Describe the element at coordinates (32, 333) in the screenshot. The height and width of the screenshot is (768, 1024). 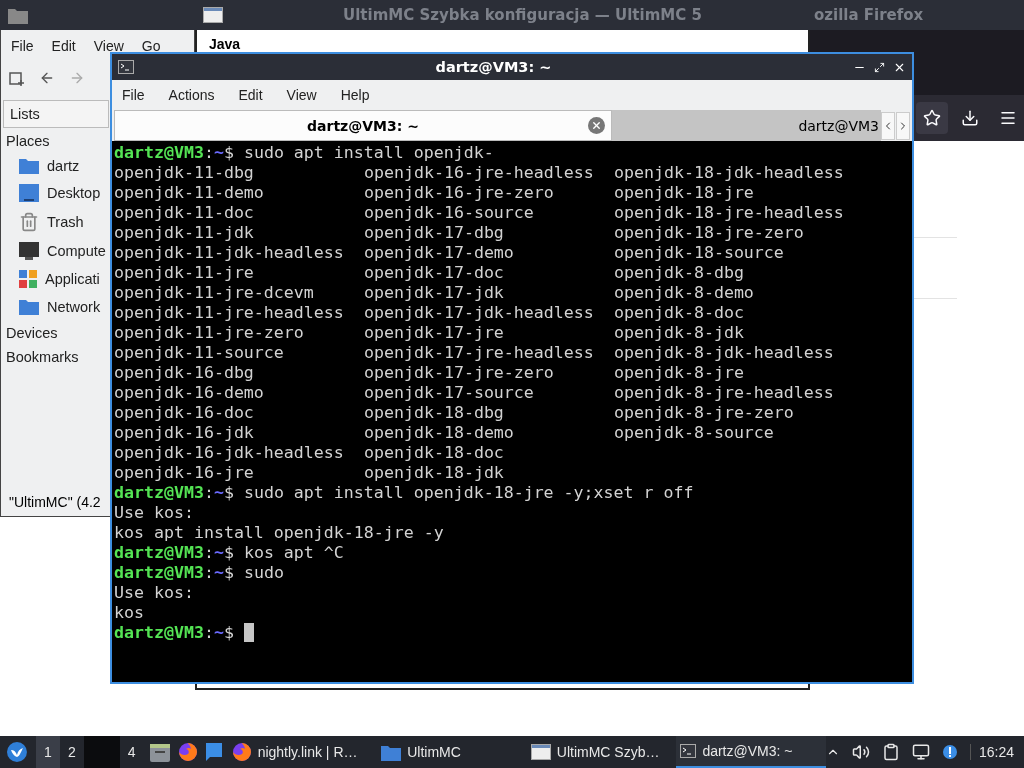
I see `section-label: Devices` at that location.